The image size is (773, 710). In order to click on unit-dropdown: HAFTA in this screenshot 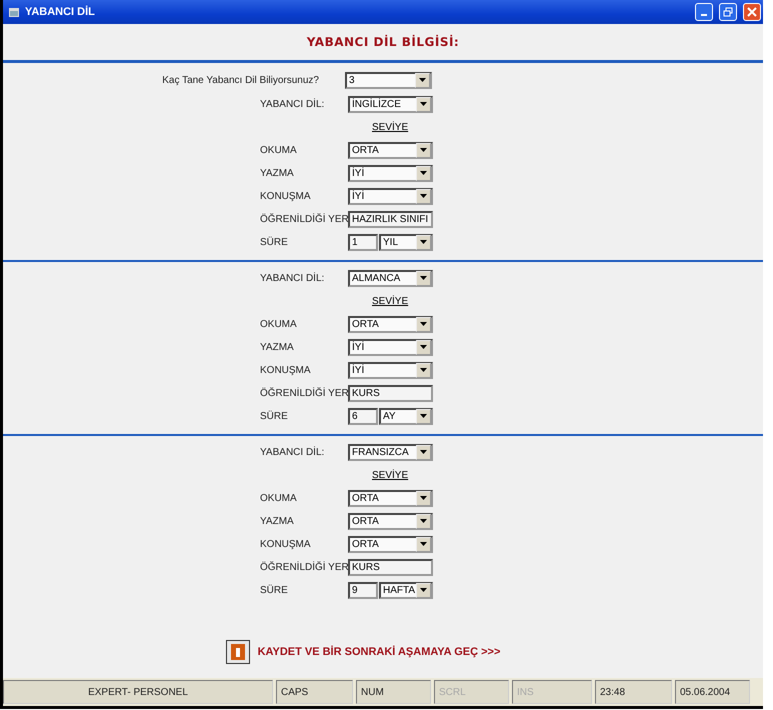, I will do `click(406, 590)`.